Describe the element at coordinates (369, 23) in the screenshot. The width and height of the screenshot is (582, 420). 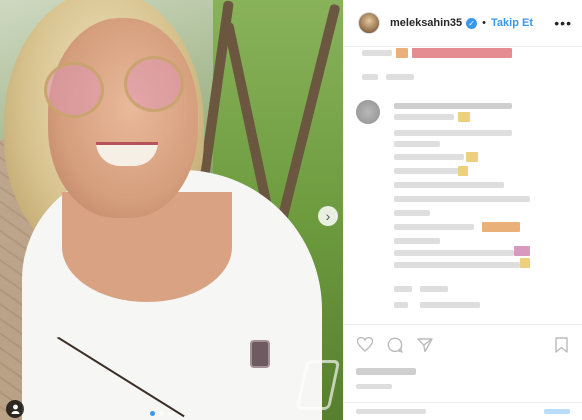
I see `avatar` at that location.